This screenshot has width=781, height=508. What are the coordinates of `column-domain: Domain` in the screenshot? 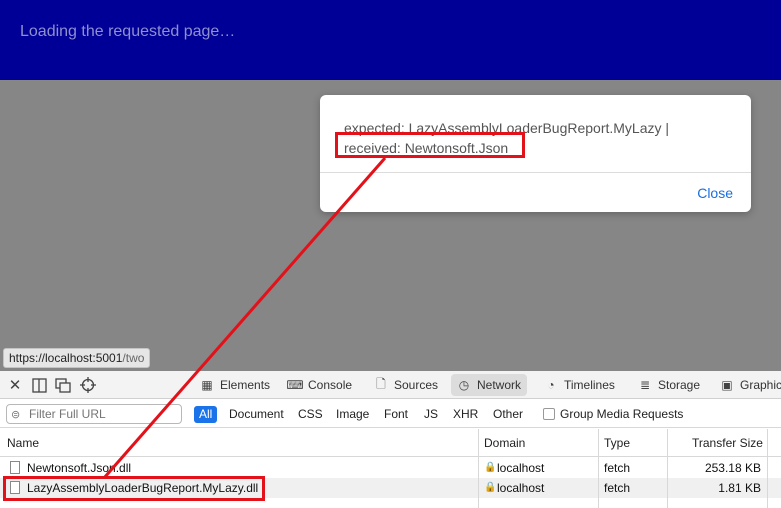 It's located at (504, 443).